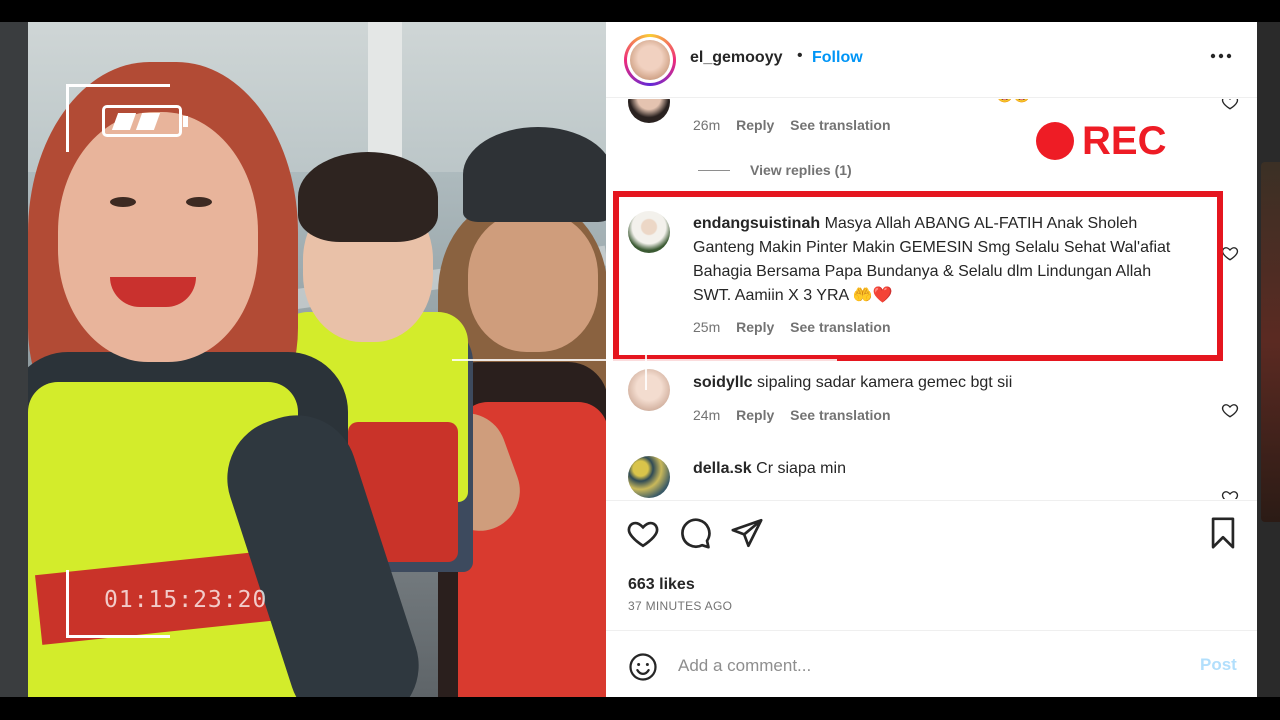 This screenshot has height=720, width=1280. What do you see at coordinates (931, 565) in the screenshot?
I see `post-actions: 663 likes 37 MINUTES AGO` at bounding box center [931, 565].